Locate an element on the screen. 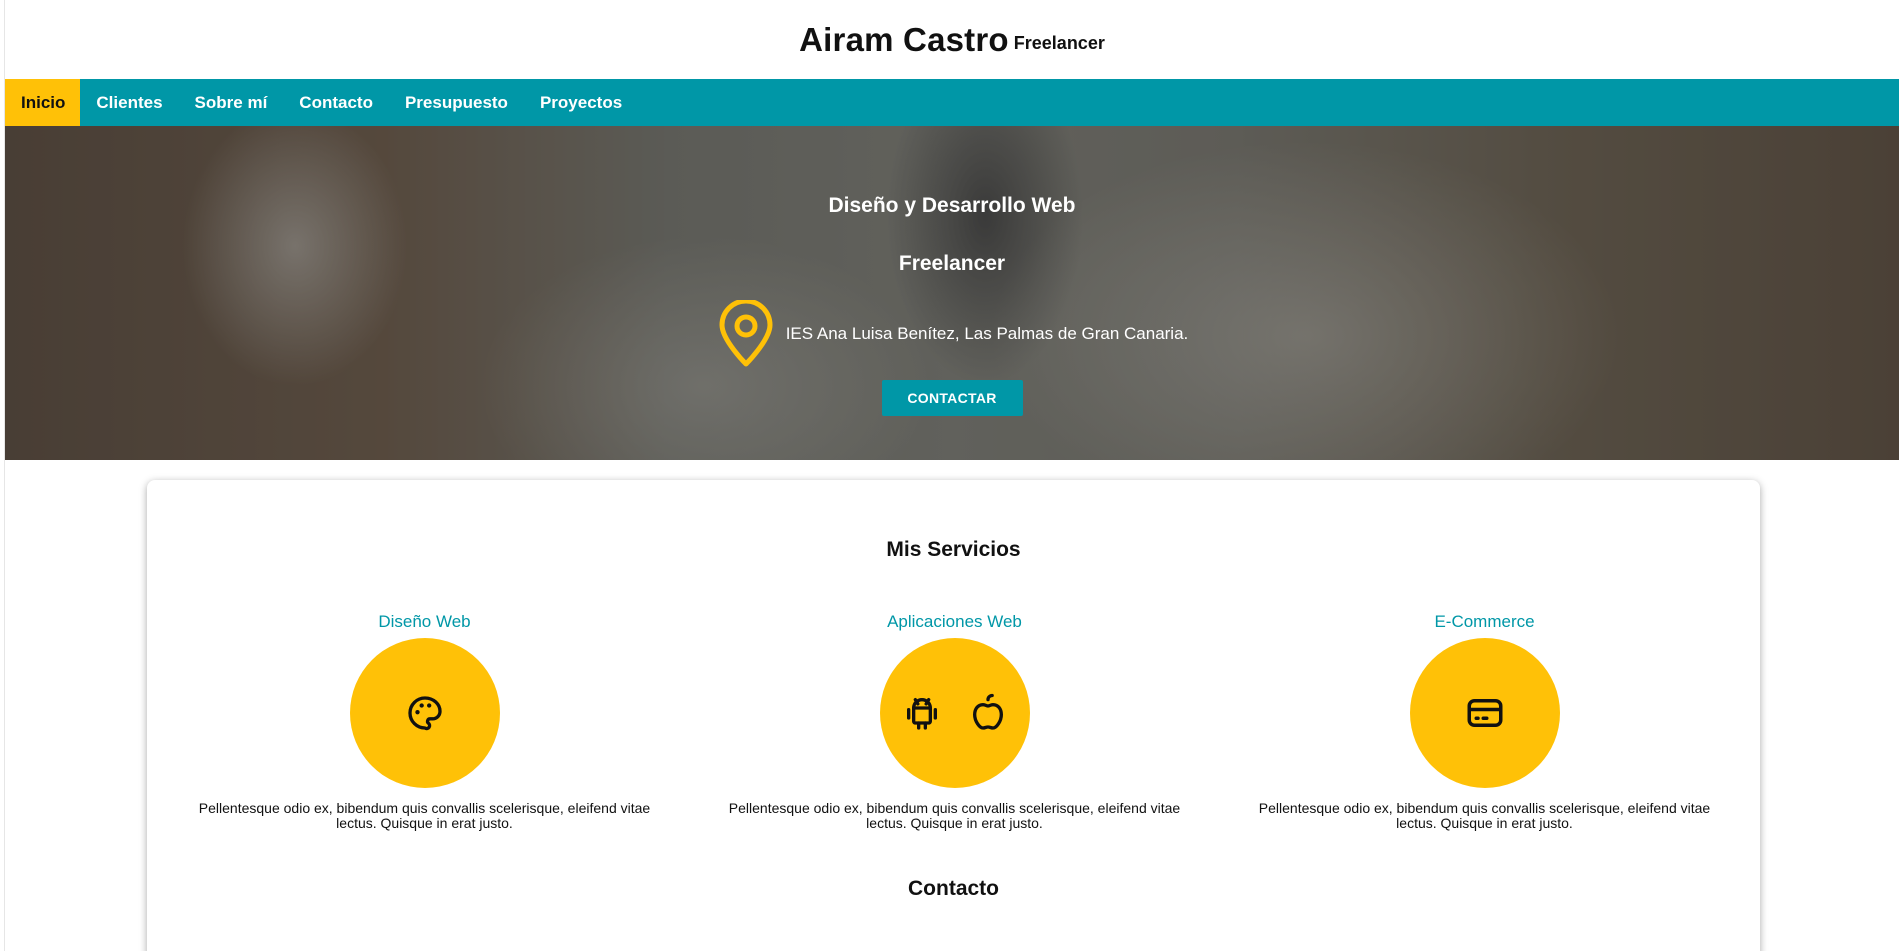 Image resolution: width=1899 pixels, height=951 pixels. site-subtitle: Freelancer is located at coordinates (1059, 43).